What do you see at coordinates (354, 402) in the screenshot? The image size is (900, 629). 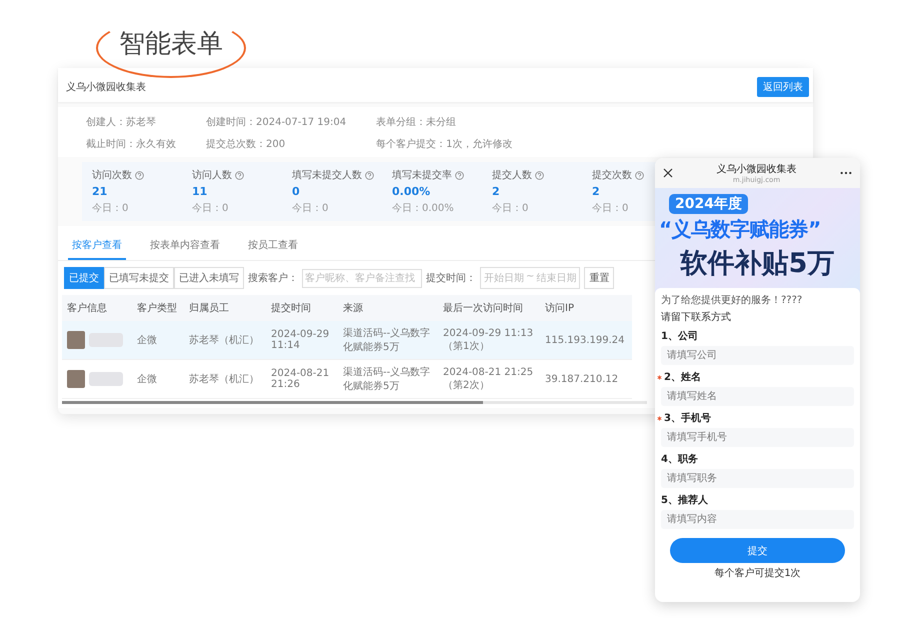 I see `horizontal-scrollbar` at bounding box center [354, 402].